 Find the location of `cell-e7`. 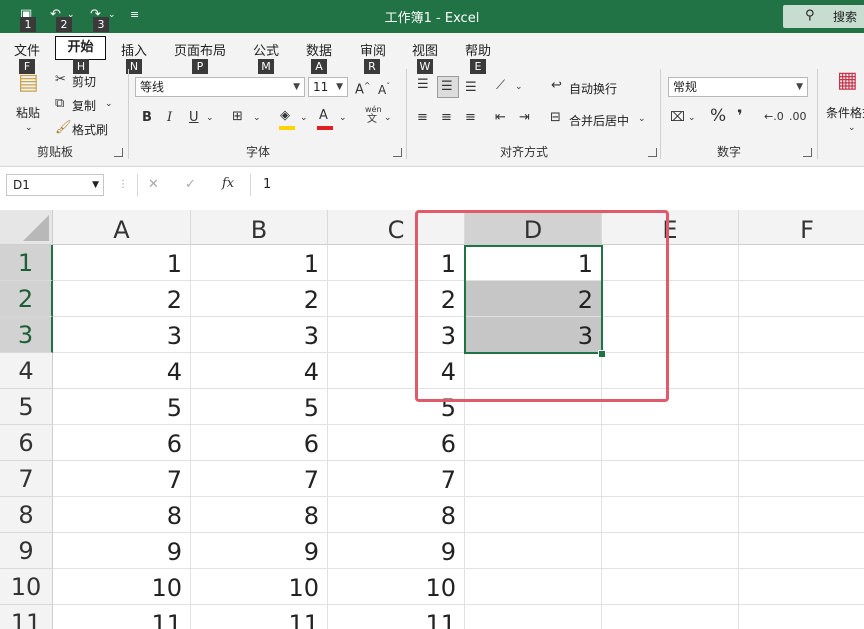

cell-e7 is located at coordinates (670, 479).